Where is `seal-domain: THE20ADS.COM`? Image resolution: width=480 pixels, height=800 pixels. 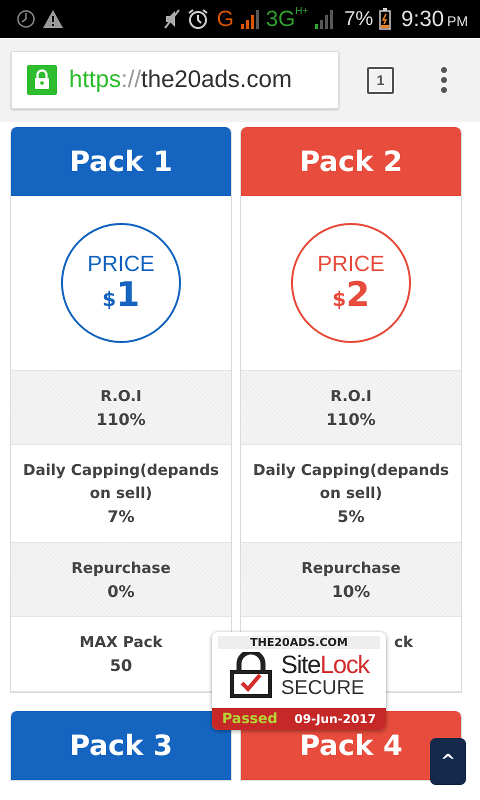
seal-domain: THE20ADS.COM is located at coordinates (299, 642).